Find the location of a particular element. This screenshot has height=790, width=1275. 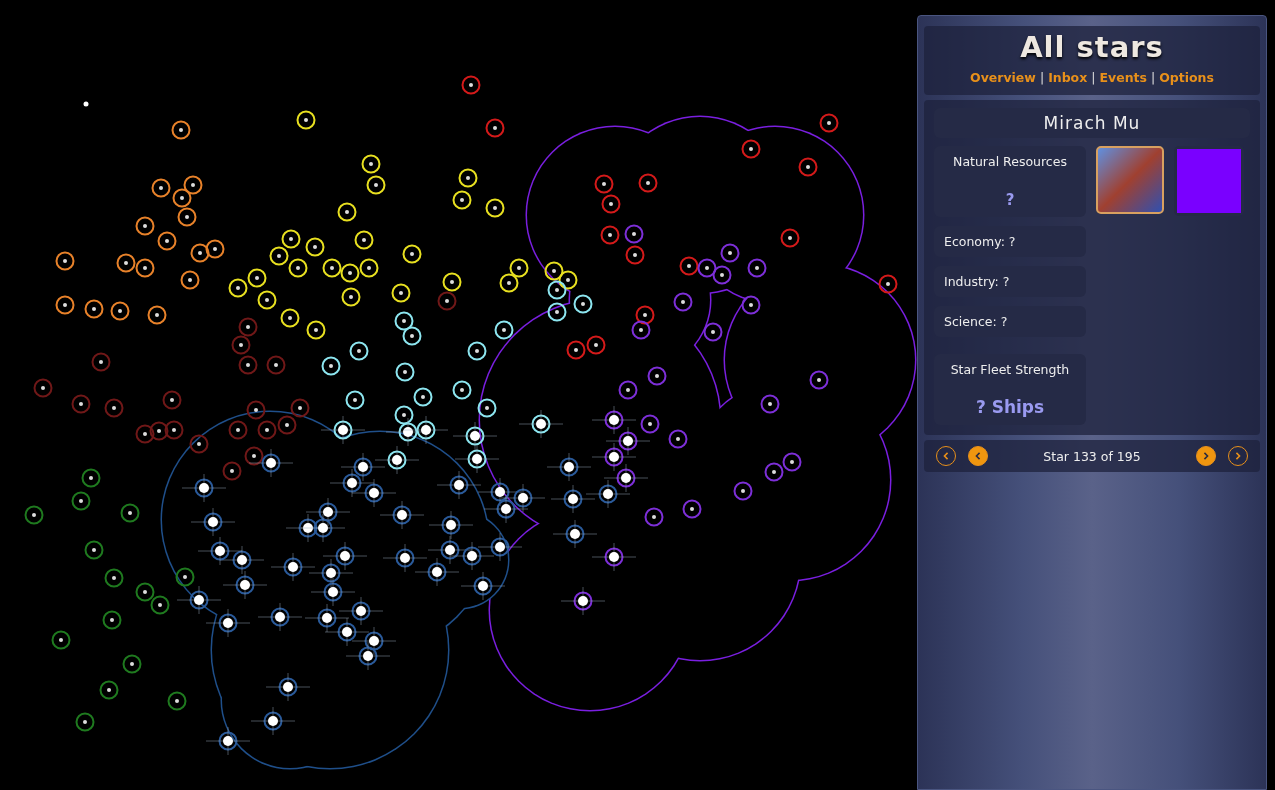

fleet-value: ? Ships is located at coordinates (1010, 407).